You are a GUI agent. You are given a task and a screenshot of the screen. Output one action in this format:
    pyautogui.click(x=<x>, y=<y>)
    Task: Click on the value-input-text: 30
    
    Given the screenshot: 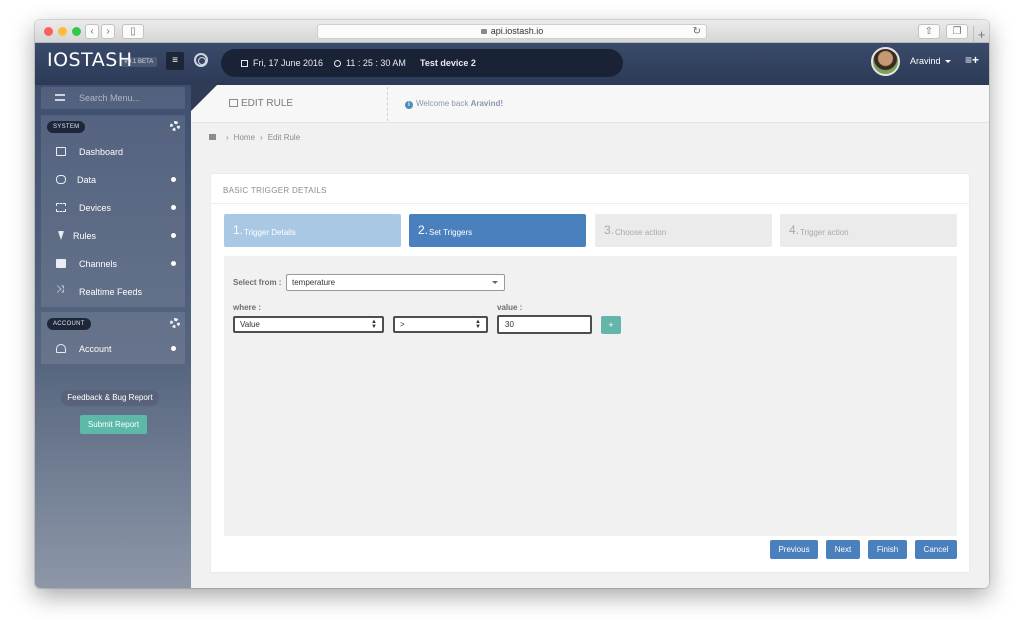 What is the action you would take?
    pyautogui.click(x=509, y=324)
    